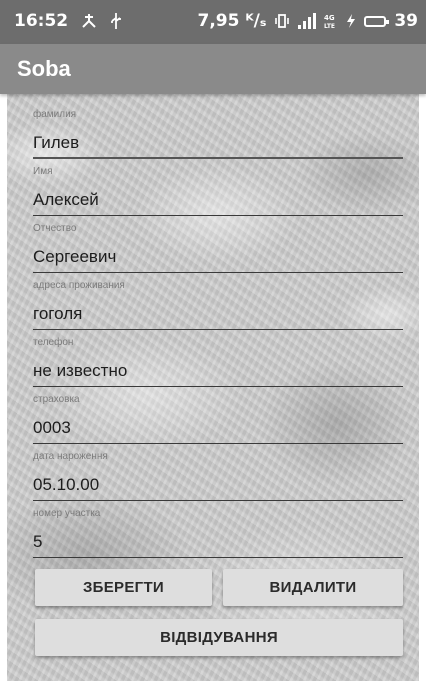  Describe the element at coordinates (218, 500) in the screenshot. I see `birth-date-underline` at that location.